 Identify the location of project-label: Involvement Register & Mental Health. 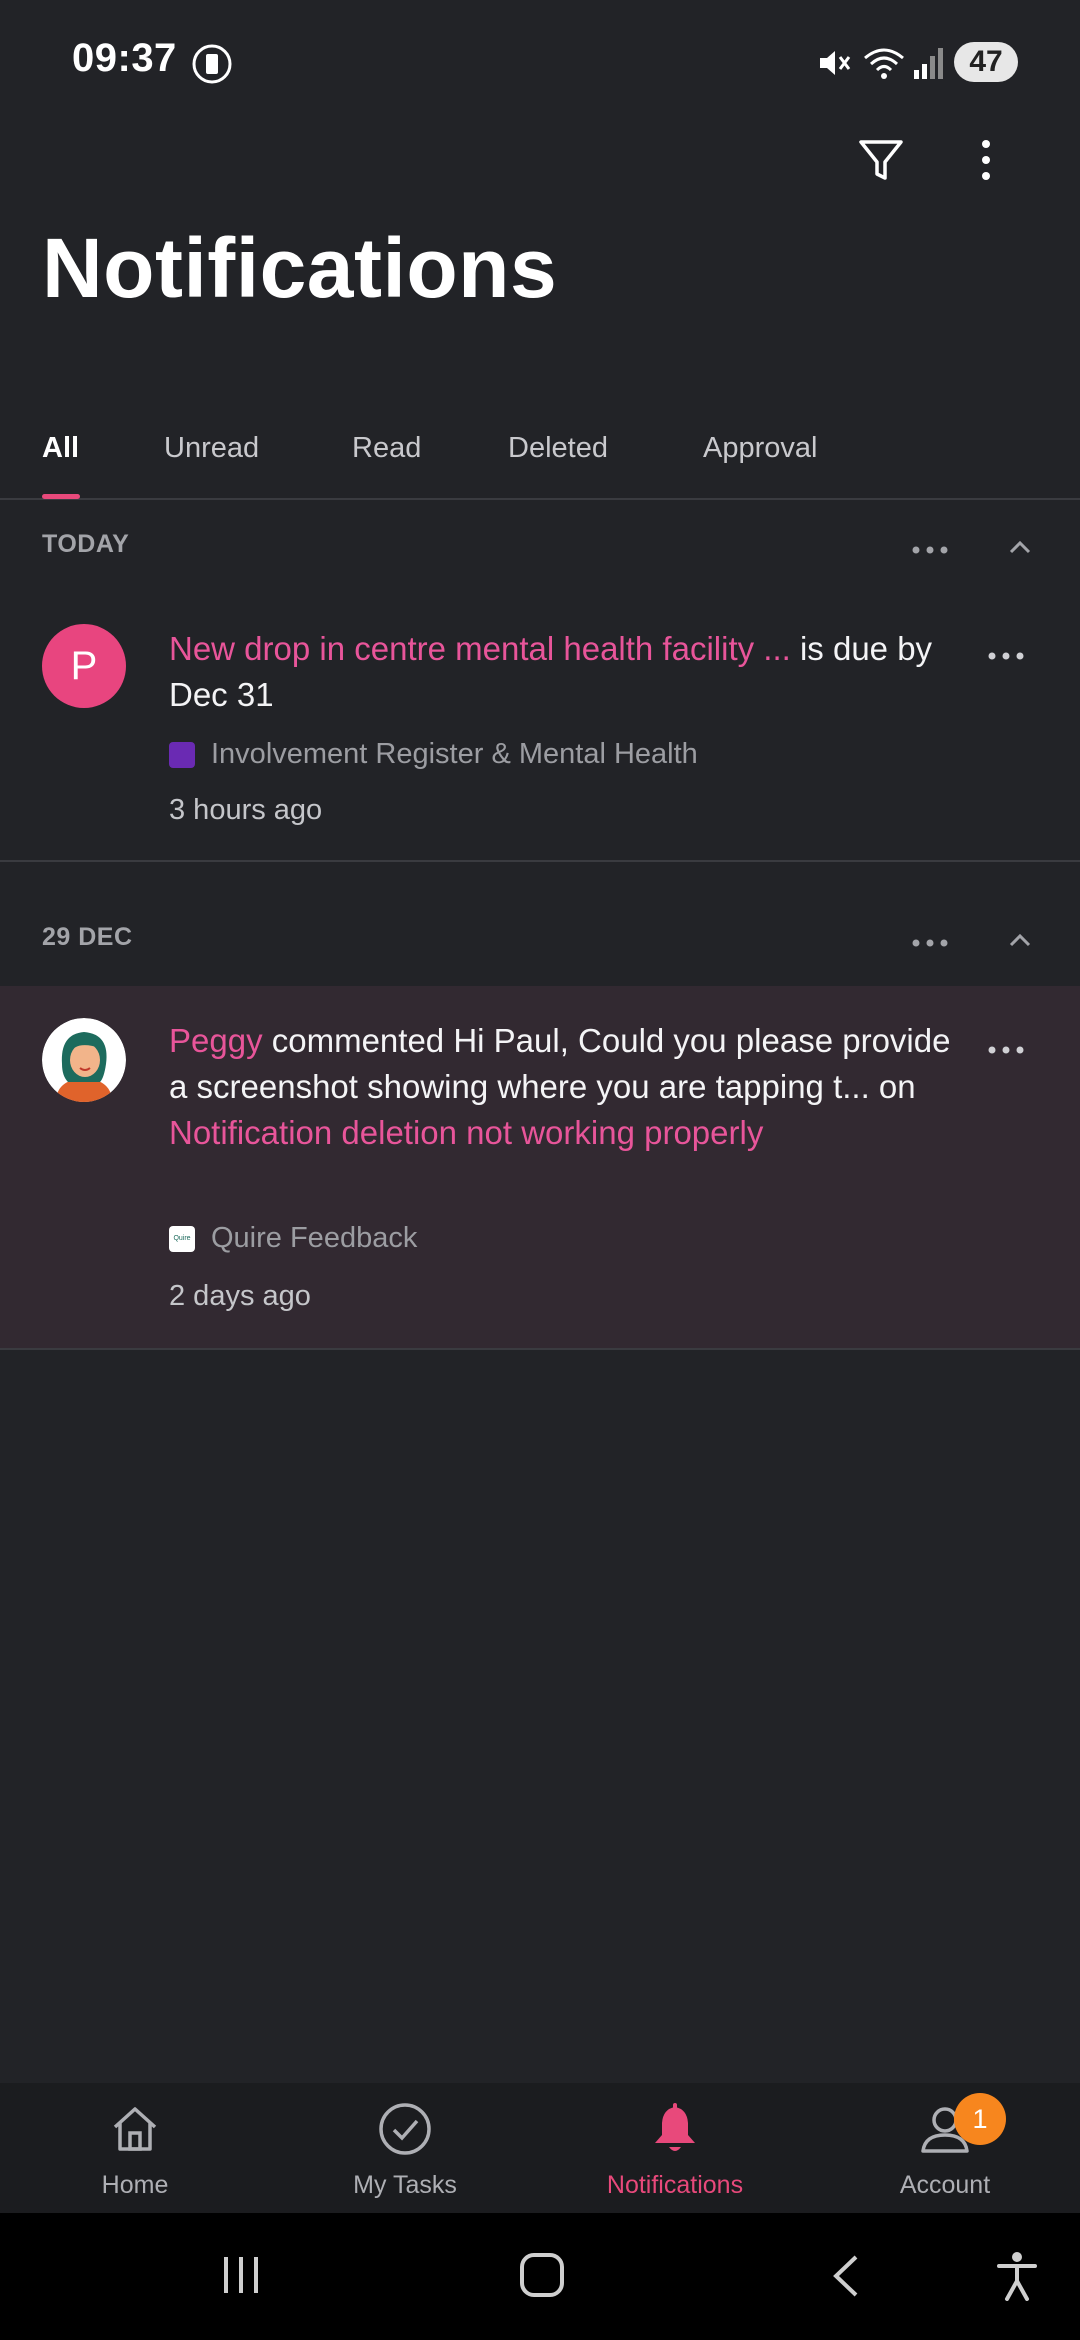
(433, 754).